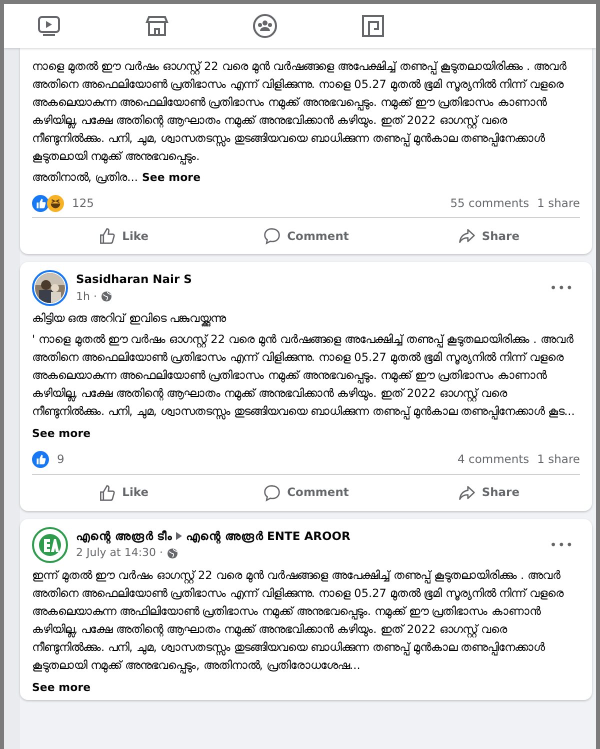 This screenshot has width=600, height=749. I want to click on post-time: 2 July at 14:30 ·, so click(120, 553).